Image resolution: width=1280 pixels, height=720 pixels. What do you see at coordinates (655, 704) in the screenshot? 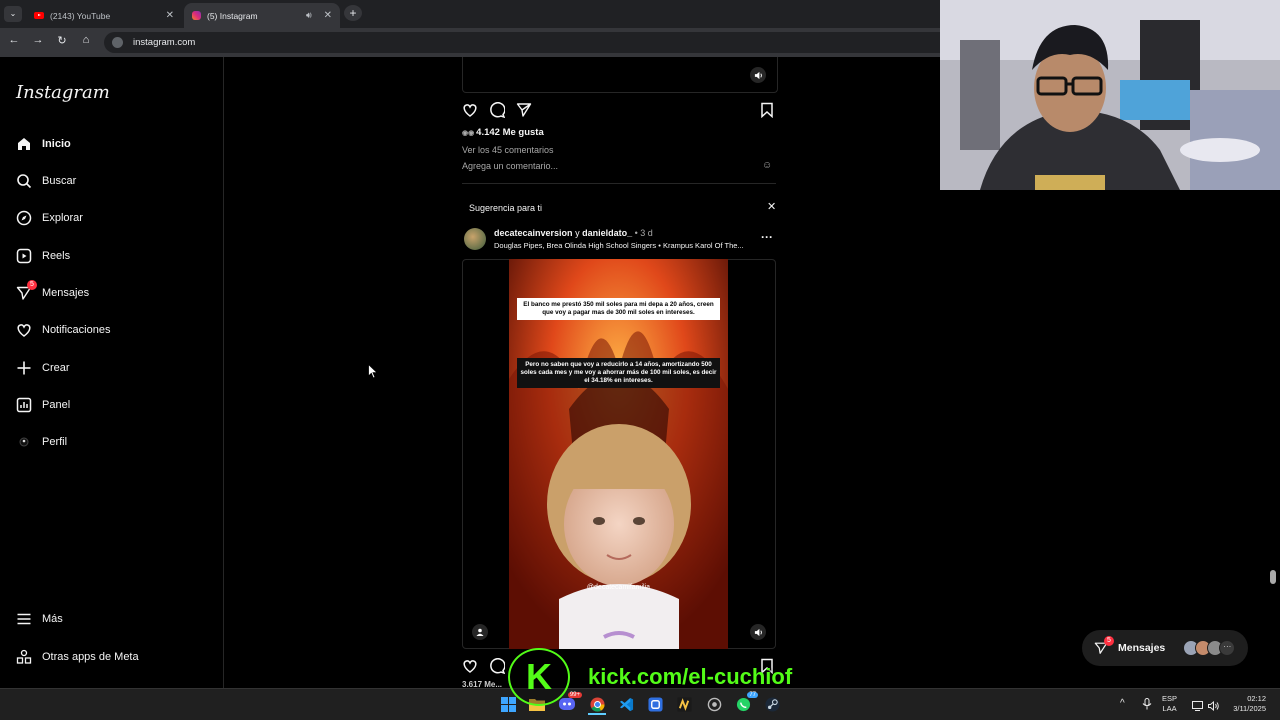
I see `app-icon` at bounding box center [655, 704].